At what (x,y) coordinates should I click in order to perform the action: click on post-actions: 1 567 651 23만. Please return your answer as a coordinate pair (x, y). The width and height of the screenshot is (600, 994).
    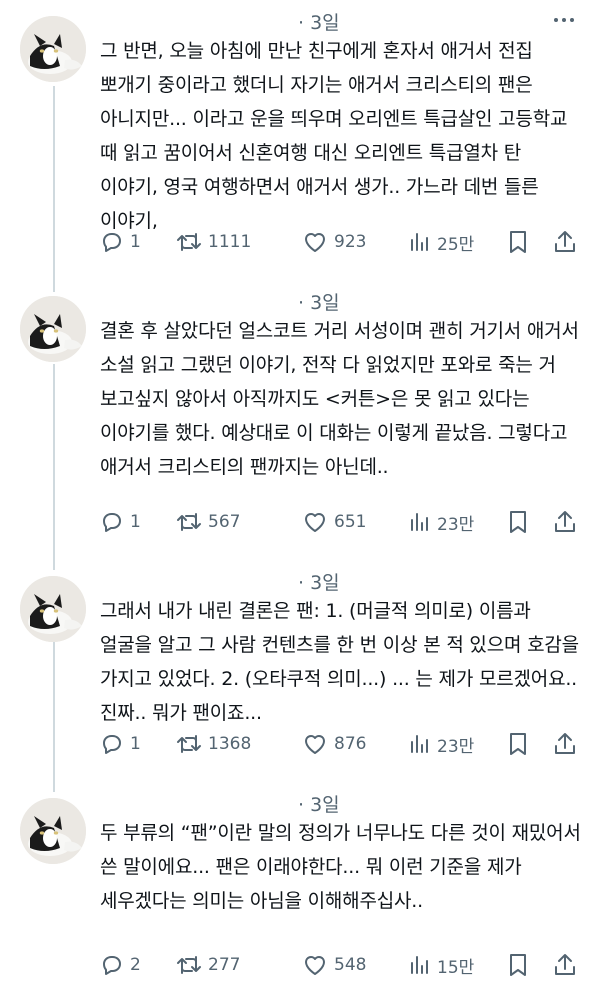
    Looking at the image, I should click on (341, 522).